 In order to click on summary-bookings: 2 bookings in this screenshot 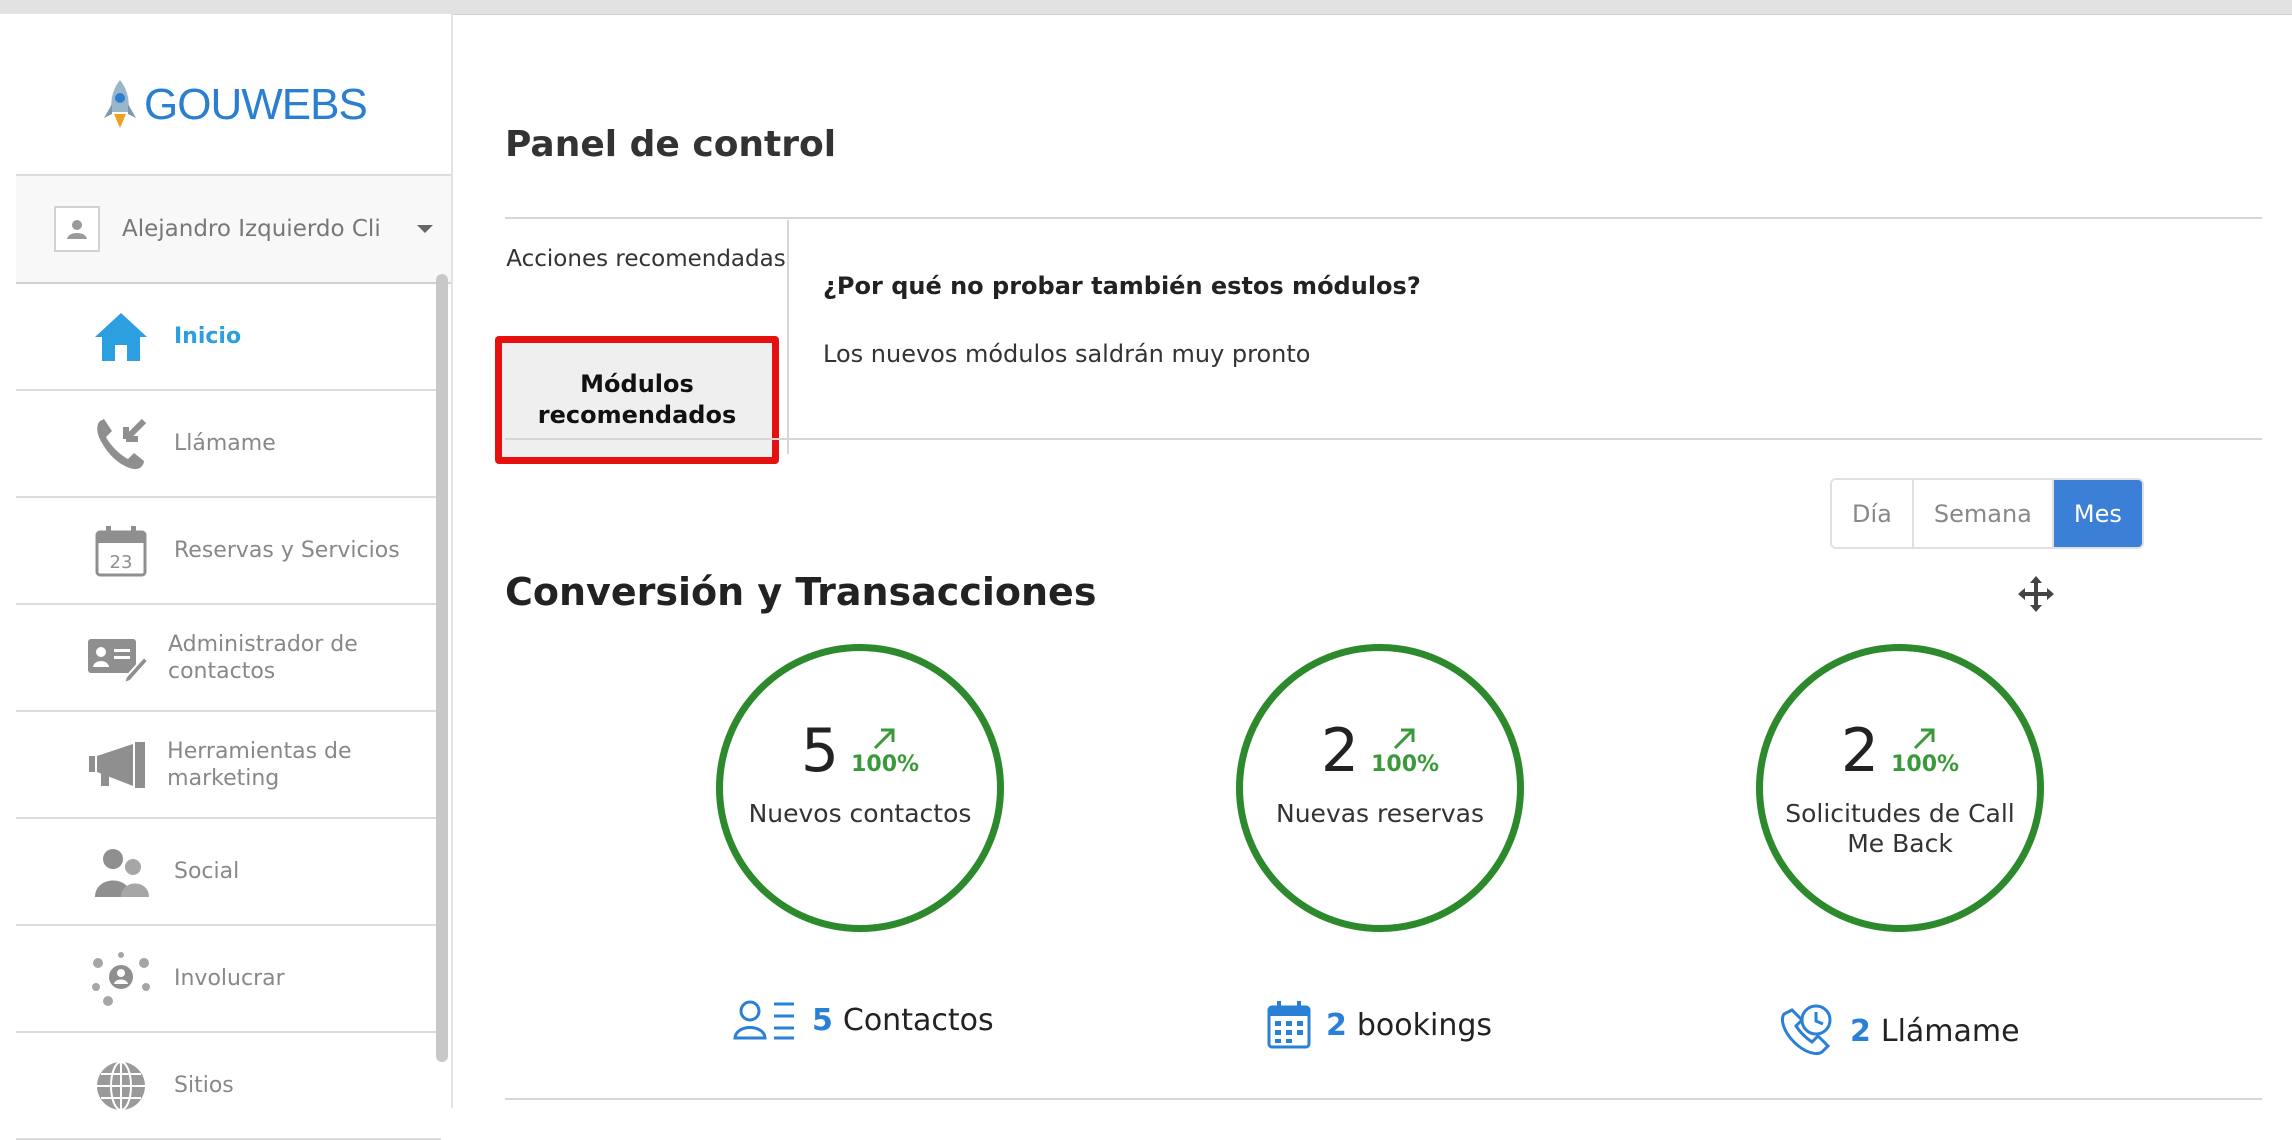, I will do `click(1379, 1025)`.